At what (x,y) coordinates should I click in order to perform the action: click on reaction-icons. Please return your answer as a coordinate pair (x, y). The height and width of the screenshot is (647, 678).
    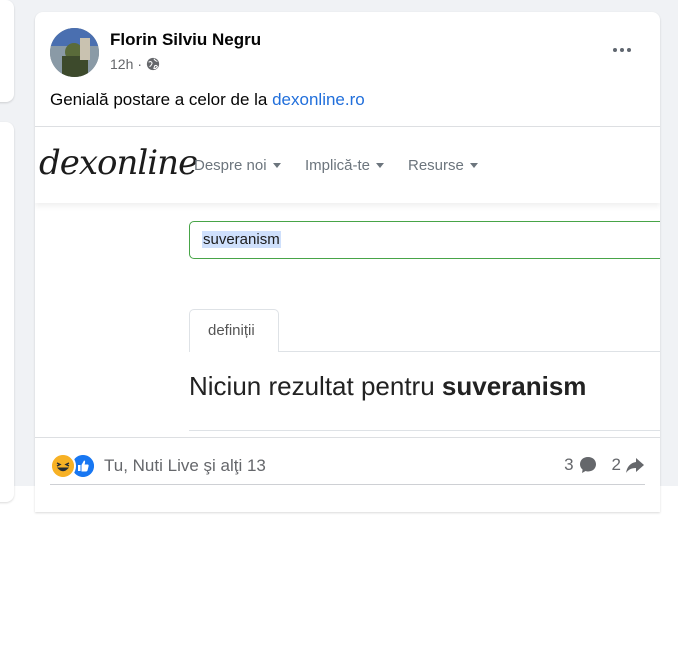
    Looking at the image, I should click on (74, 466).